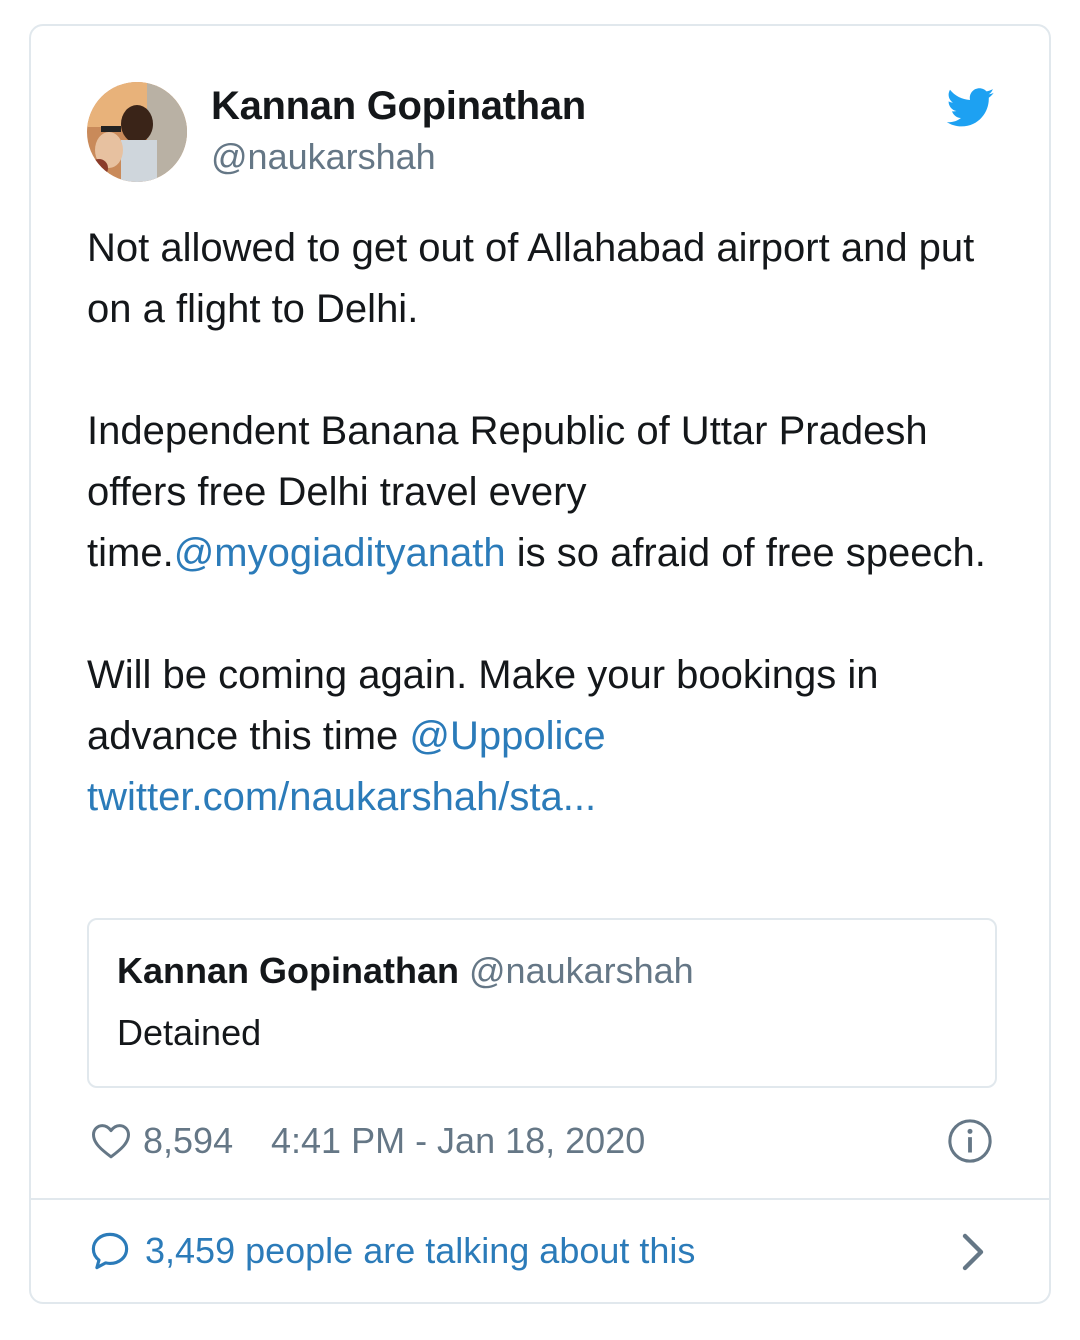 This screenshot has height=1340, width=1080. What do you see at coordinates (745, 553) in the screenshot?
I see `tweet-text-segment: is so afraid of free speech.` at bounding box center [745, 553].